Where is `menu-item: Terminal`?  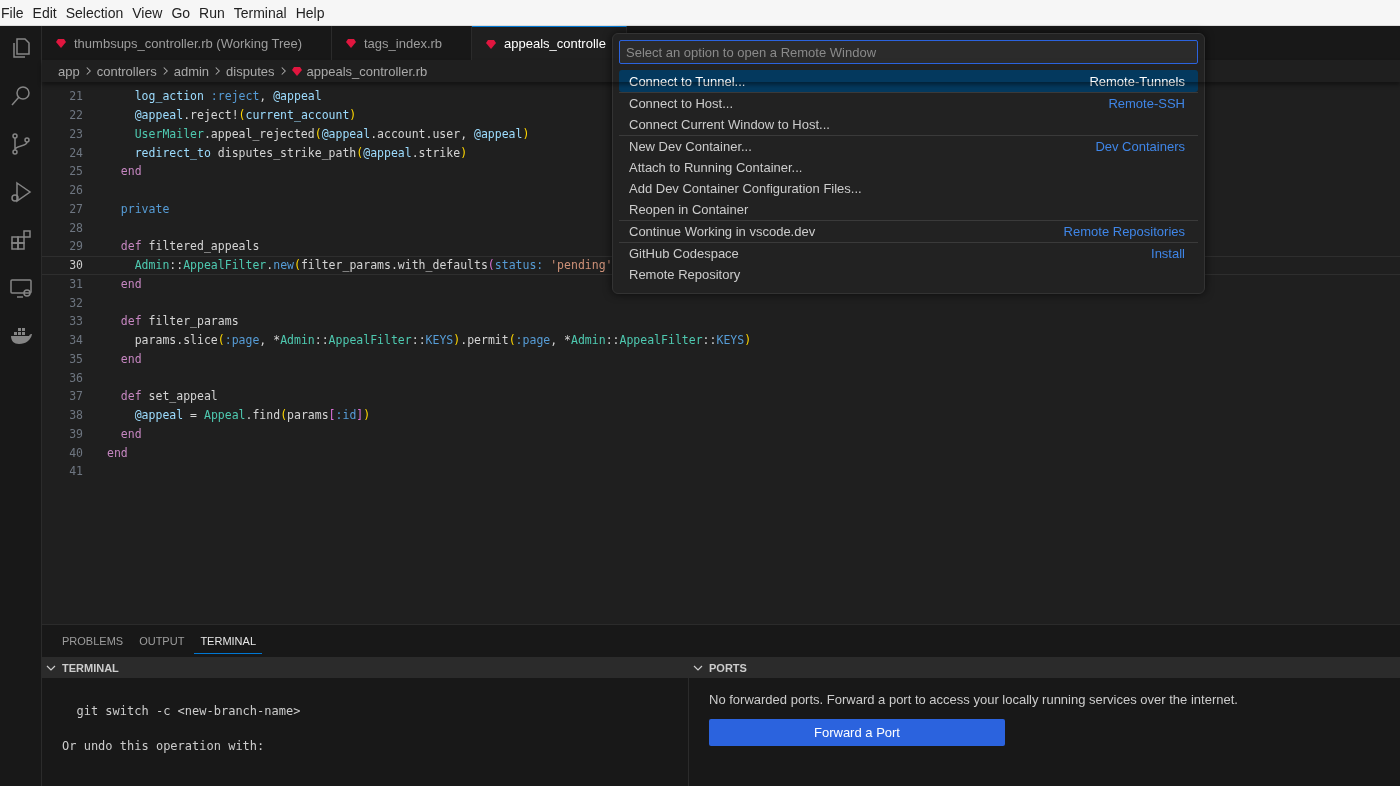 menu-item: Terminal is located at coordinates (262, 12).